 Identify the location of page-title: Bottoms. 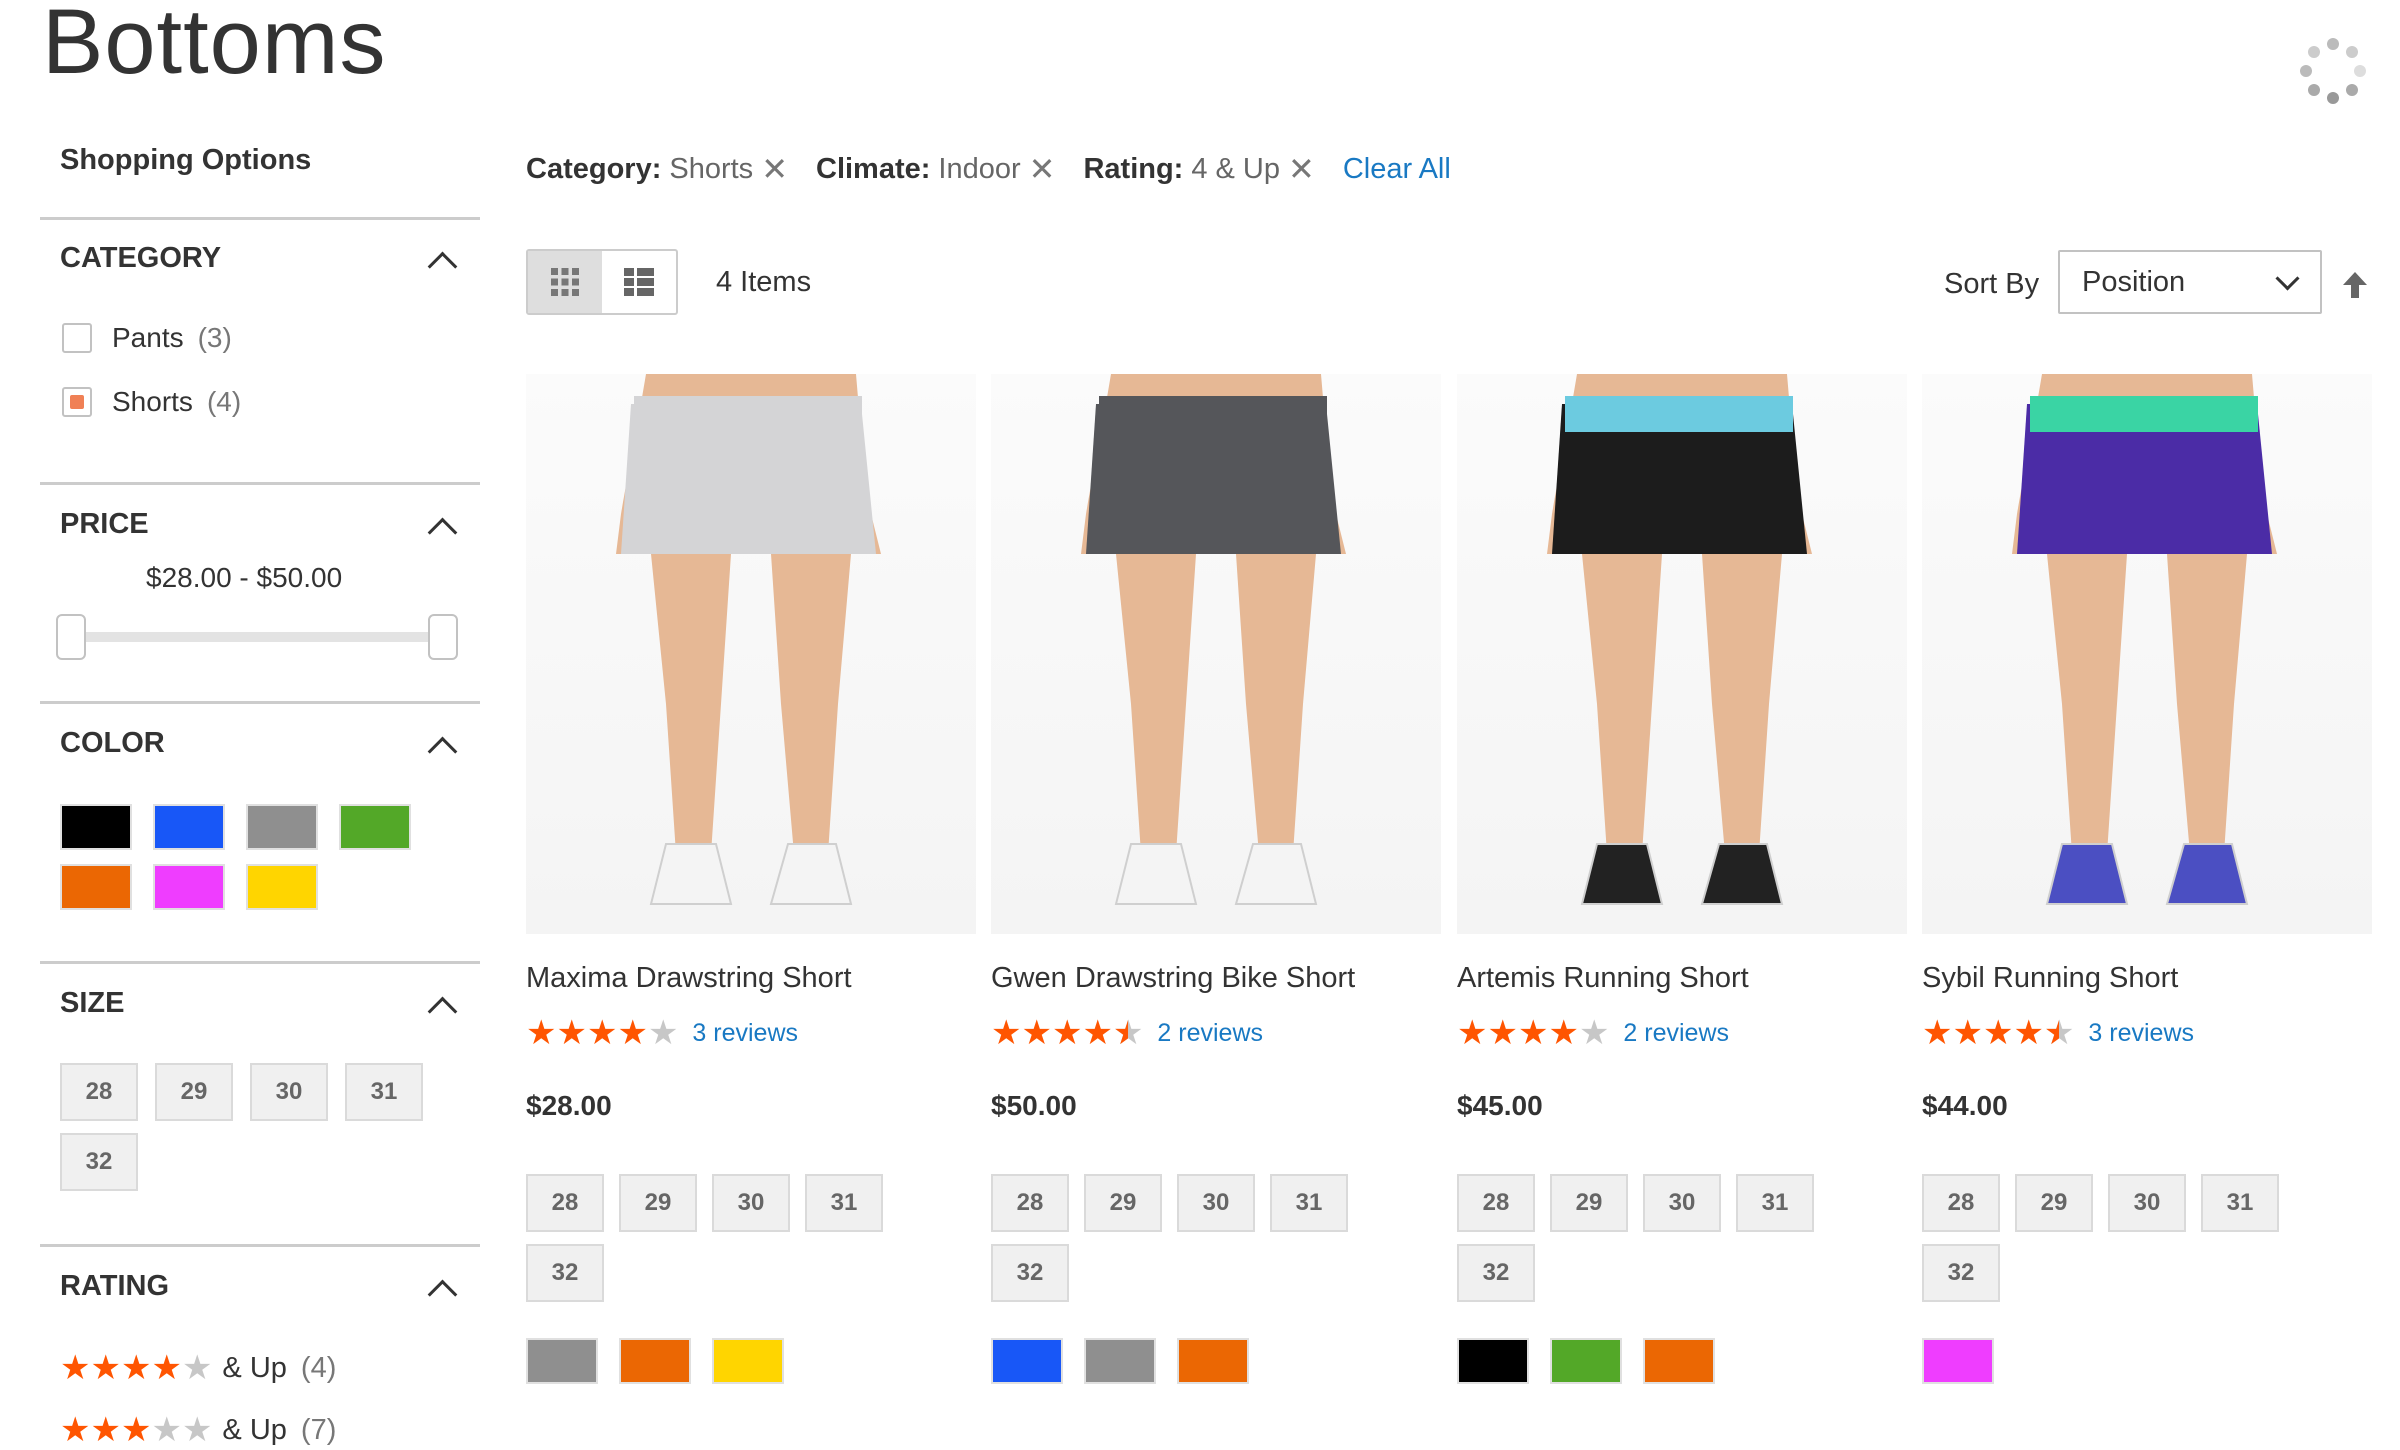
(214, 46).